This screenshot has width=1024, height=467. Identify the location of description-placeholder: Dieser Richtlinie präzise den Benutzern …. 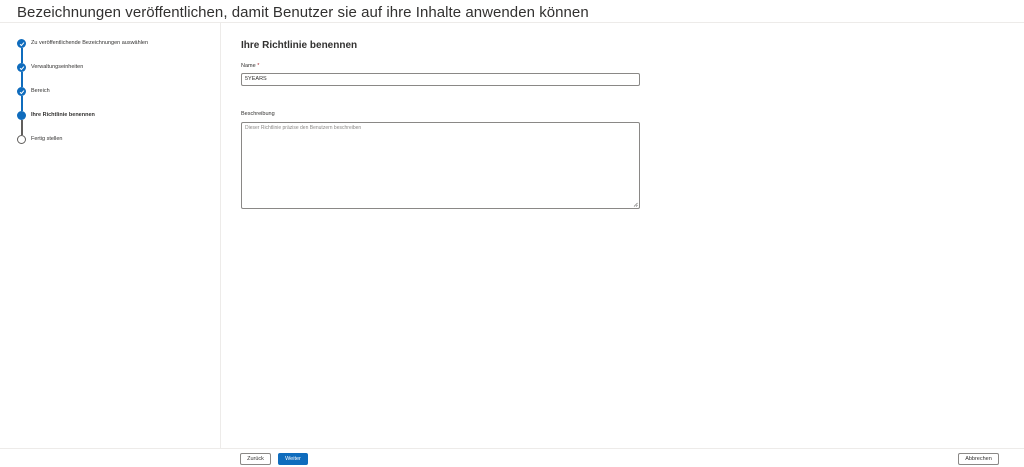
(303, 128).